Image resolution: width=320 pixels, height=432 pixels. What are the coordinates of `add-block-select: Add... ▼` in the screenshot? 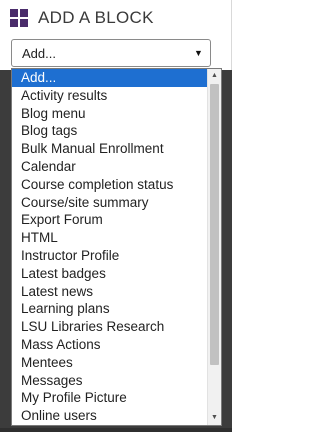 It's located at (111, 53).